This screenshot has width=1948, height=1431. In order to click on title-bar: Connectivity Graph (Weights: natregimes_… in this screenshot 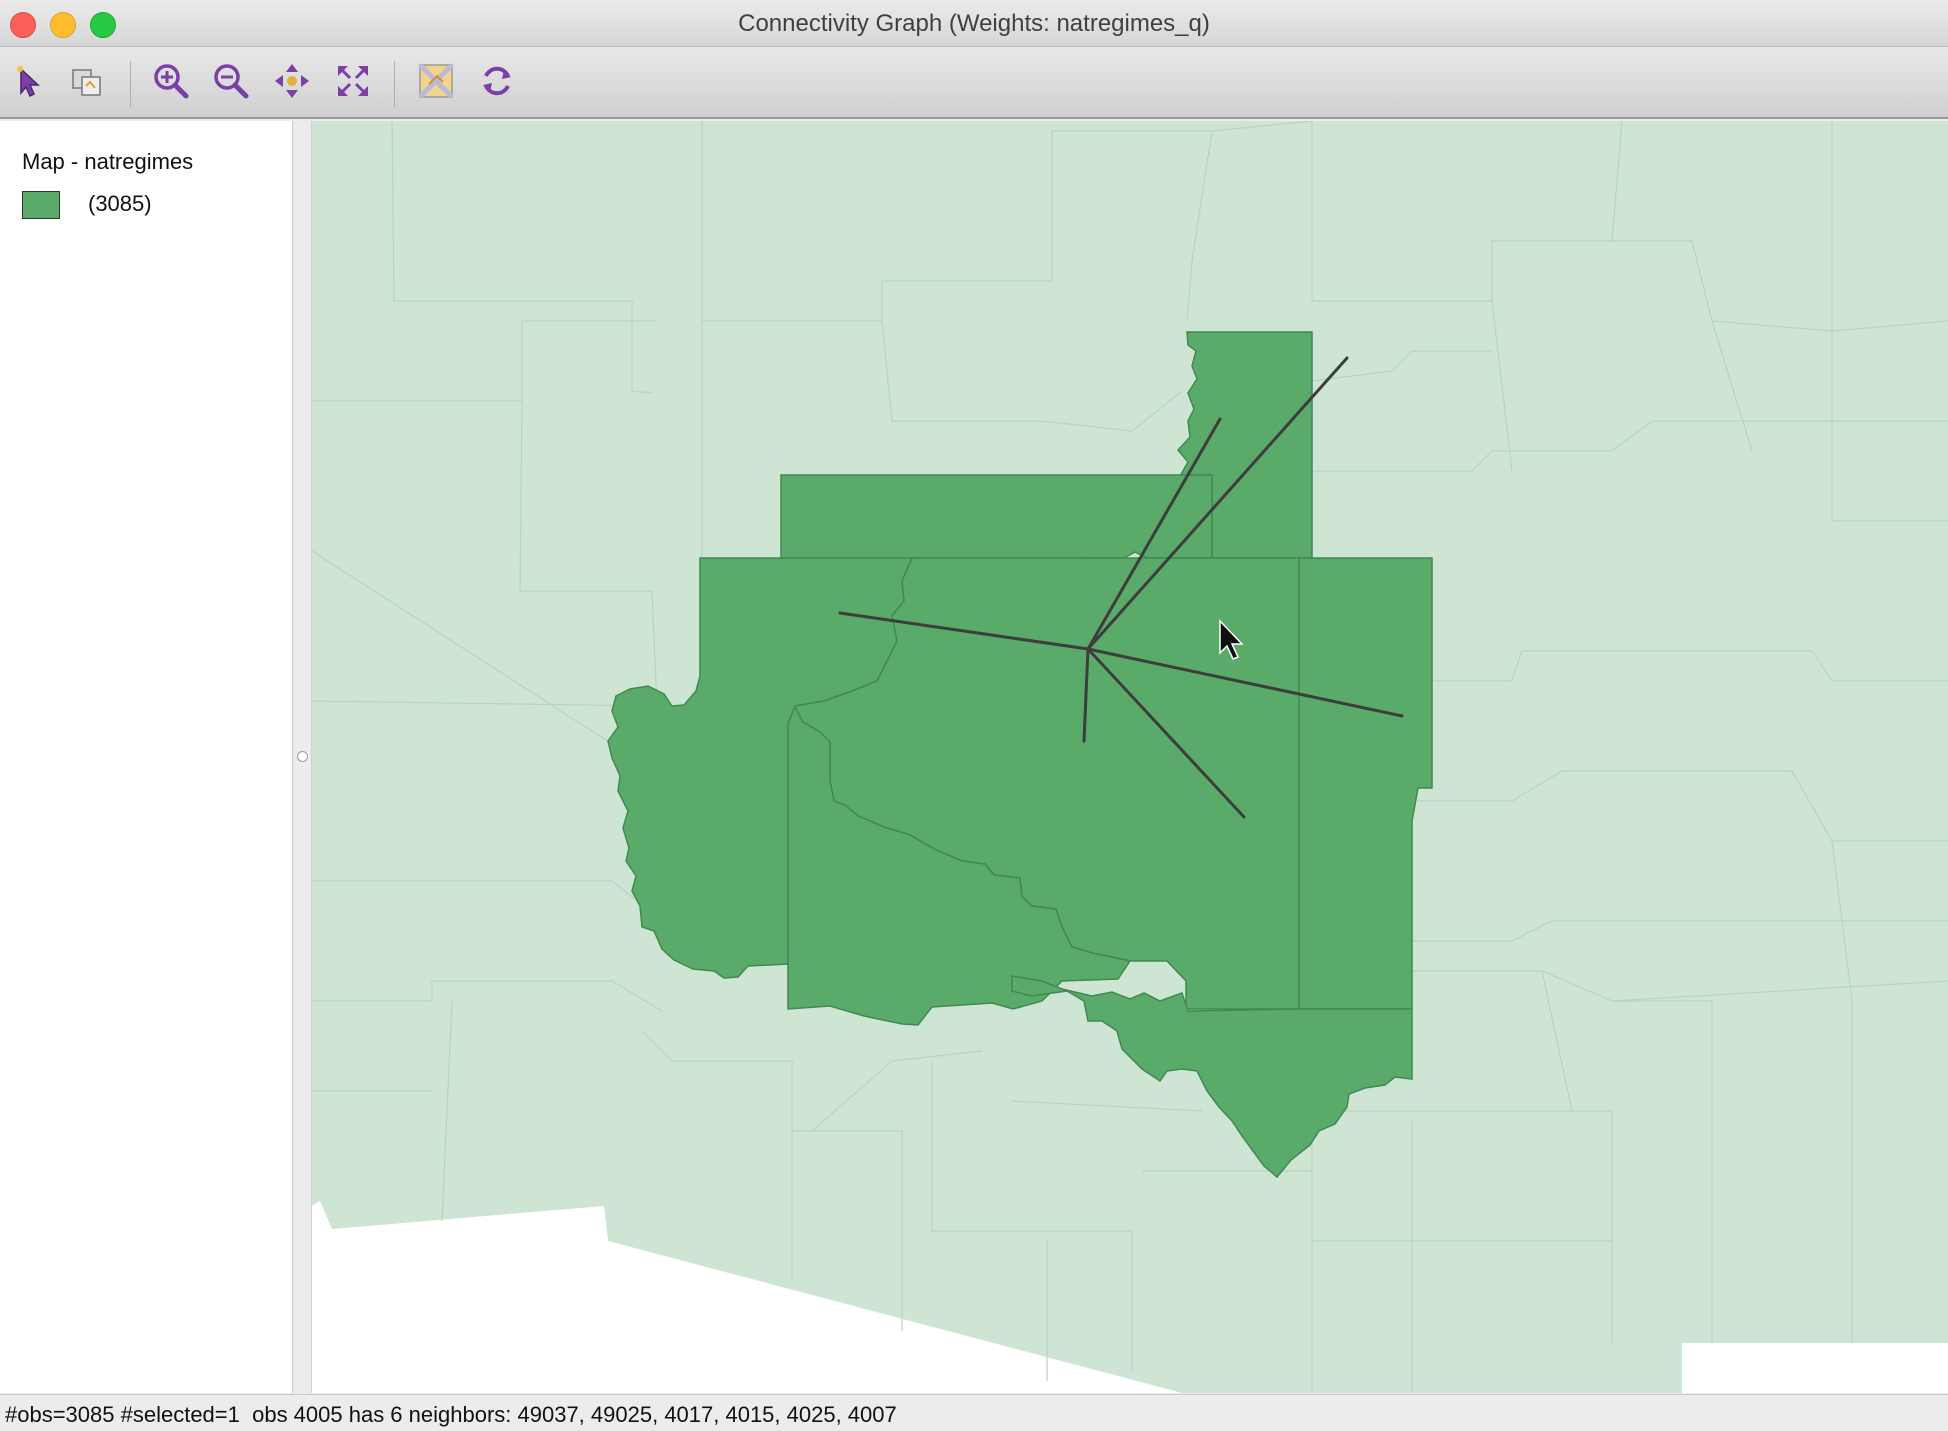, I will do `click(974, 23)`.